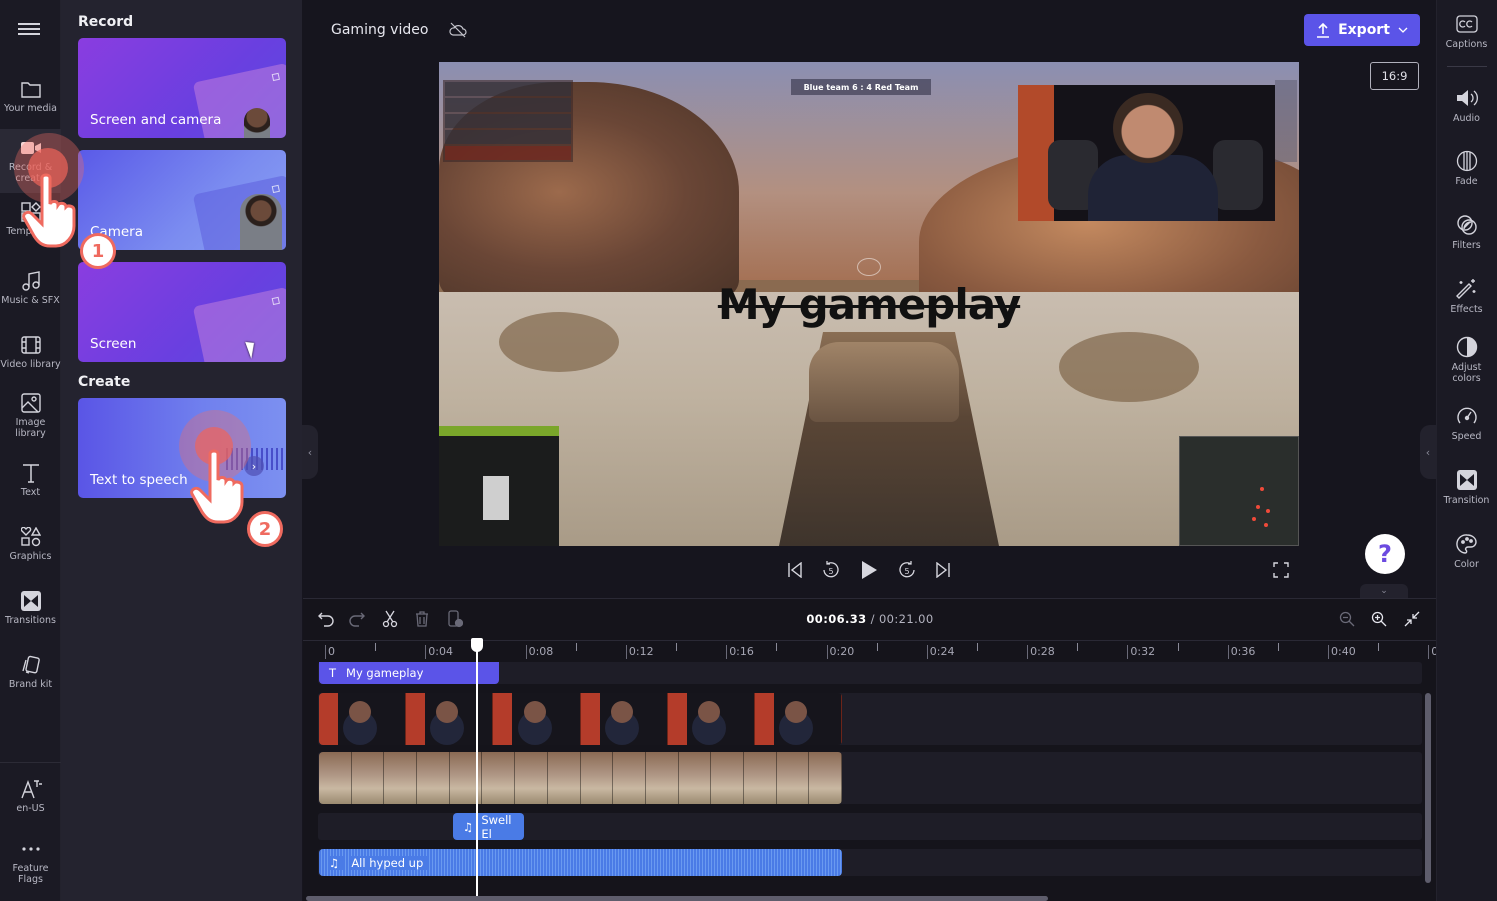 The image size is (1497, 901). I want to click on add-to-timeline-button, so click(455, 619).